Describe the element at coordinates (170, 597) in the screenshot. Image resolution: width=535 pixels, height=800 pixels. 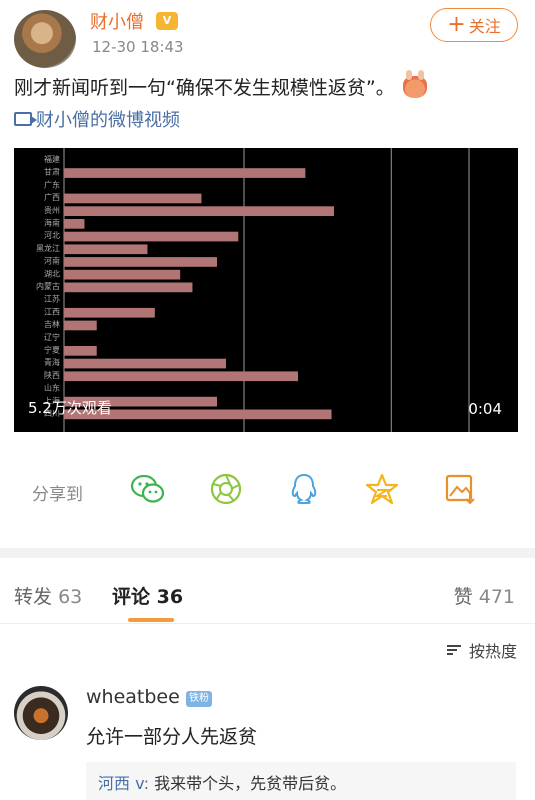
I see `tab-comment-count: 36` at that location.